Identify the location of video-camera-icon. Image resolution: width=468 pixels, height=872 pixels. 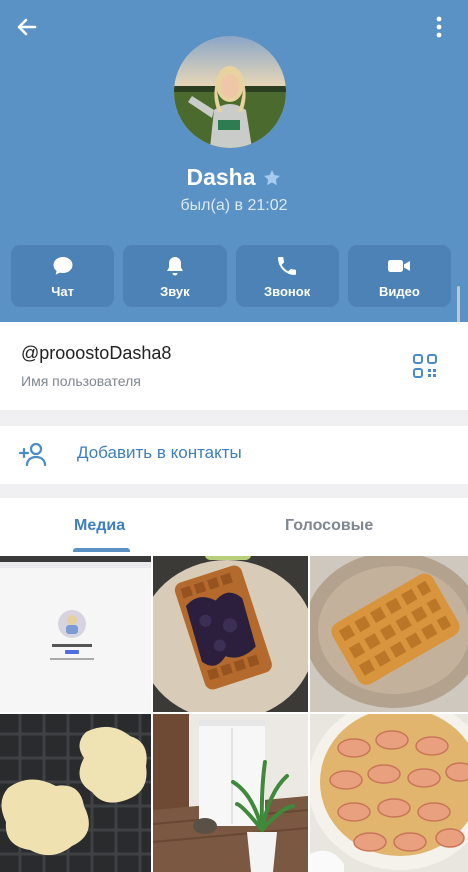
(399, 265).